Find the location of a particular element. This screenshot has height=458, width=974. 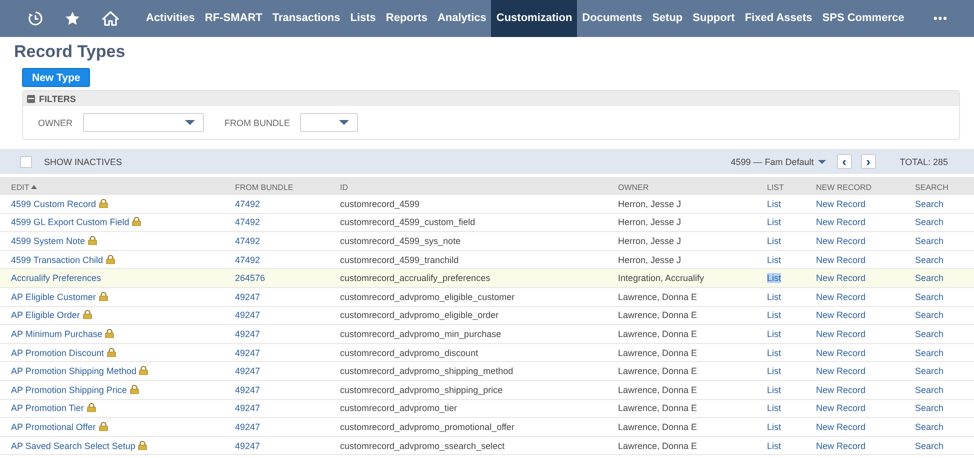

record-link: AP Saved Search Select Setup is located at coordinates (73, 445).